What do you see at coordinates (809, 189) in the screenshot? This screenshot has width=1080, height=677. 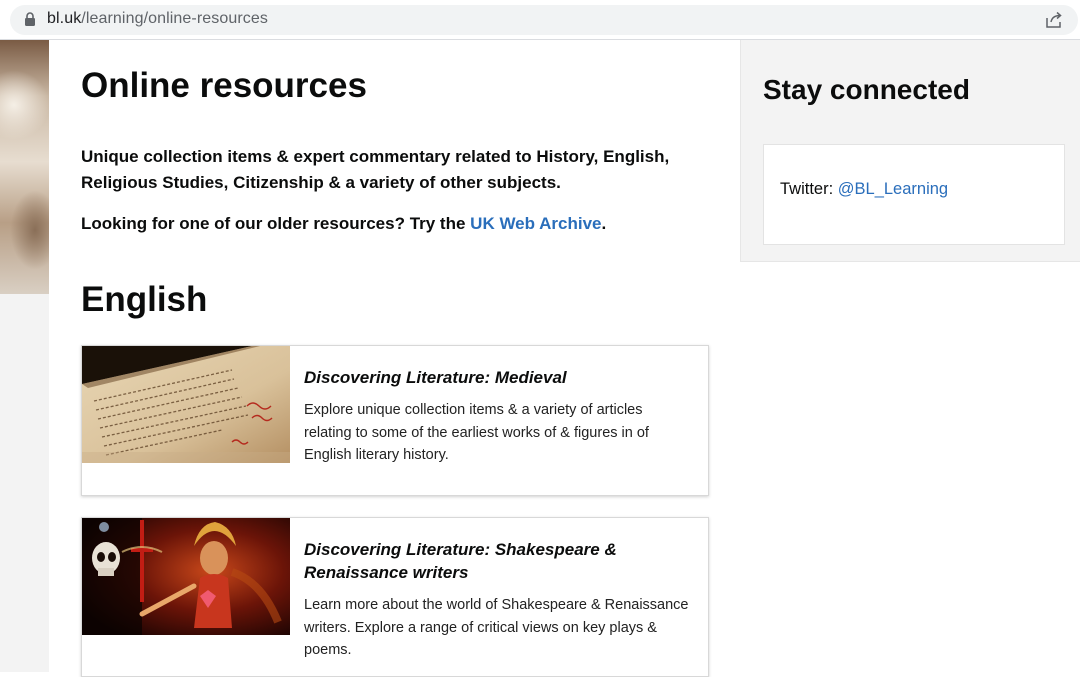 I see `twitter-label: Twitter:` at bounding box center [809, 189].